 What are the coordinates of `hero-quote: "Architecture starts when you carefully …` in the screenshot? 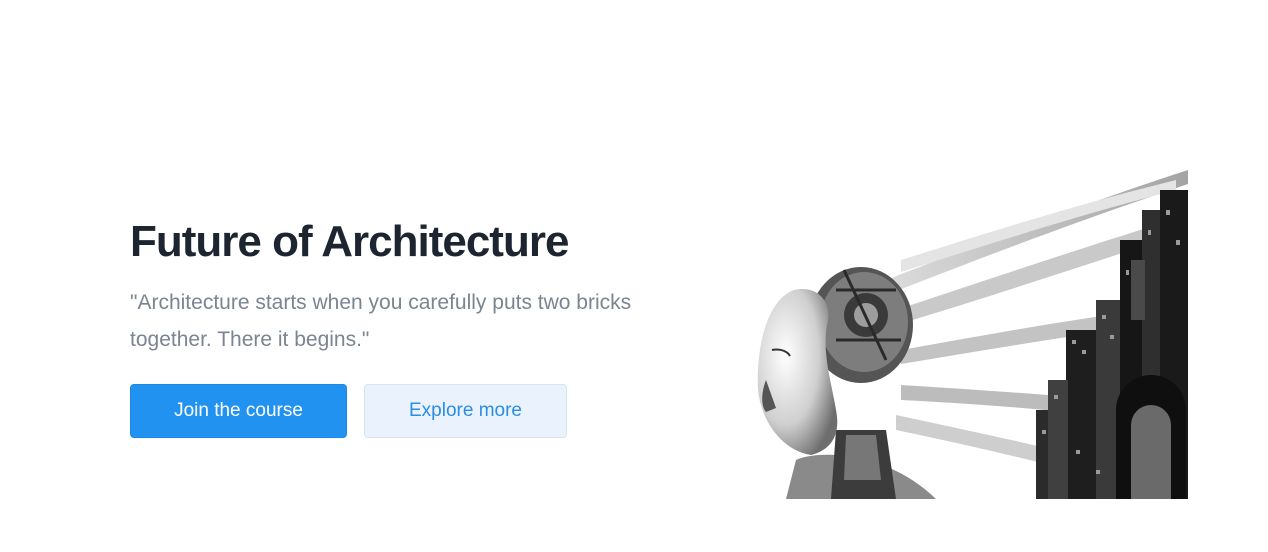 It's located at (381, 321).